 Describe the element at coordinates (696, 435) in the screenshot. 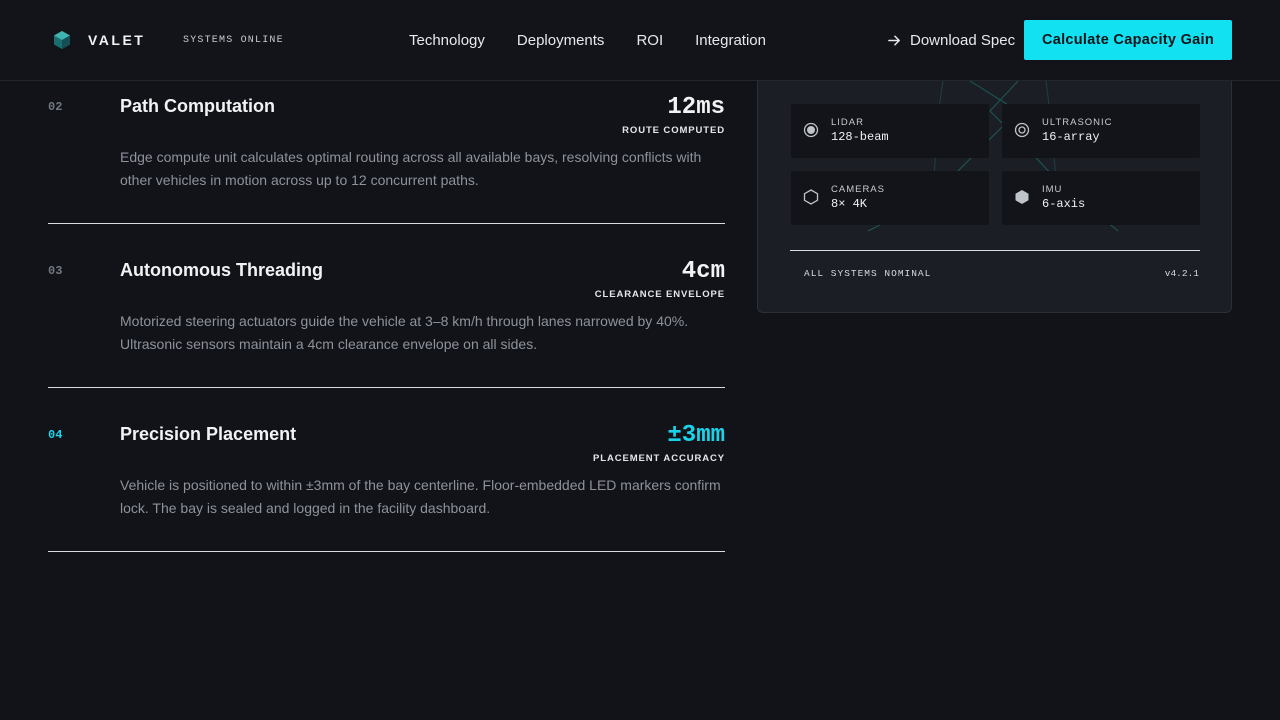

I see `step-metric: ±3mm` at that location.